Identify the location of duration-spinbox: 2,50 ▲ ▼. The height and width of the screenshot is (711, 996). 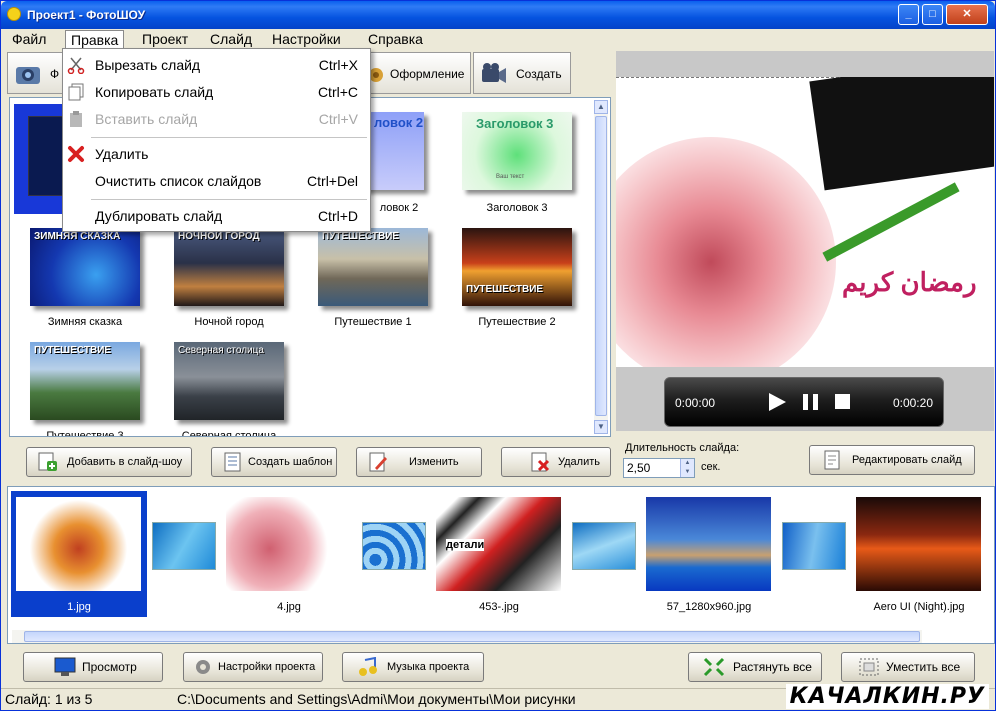
(659, 468).